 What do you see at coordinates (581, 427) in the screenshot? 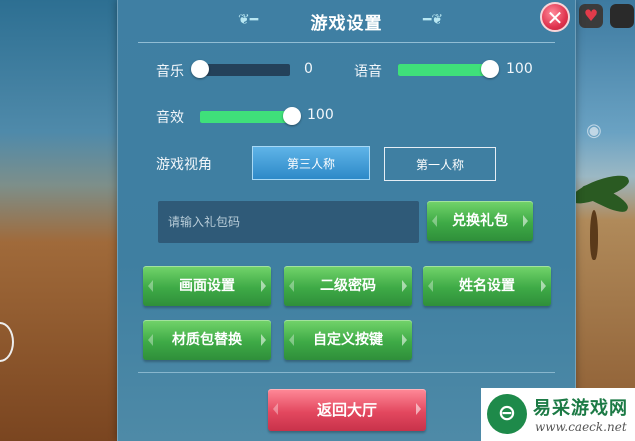
I see `watermark-url: www.caeck.net` at bounding box center [581, 427].